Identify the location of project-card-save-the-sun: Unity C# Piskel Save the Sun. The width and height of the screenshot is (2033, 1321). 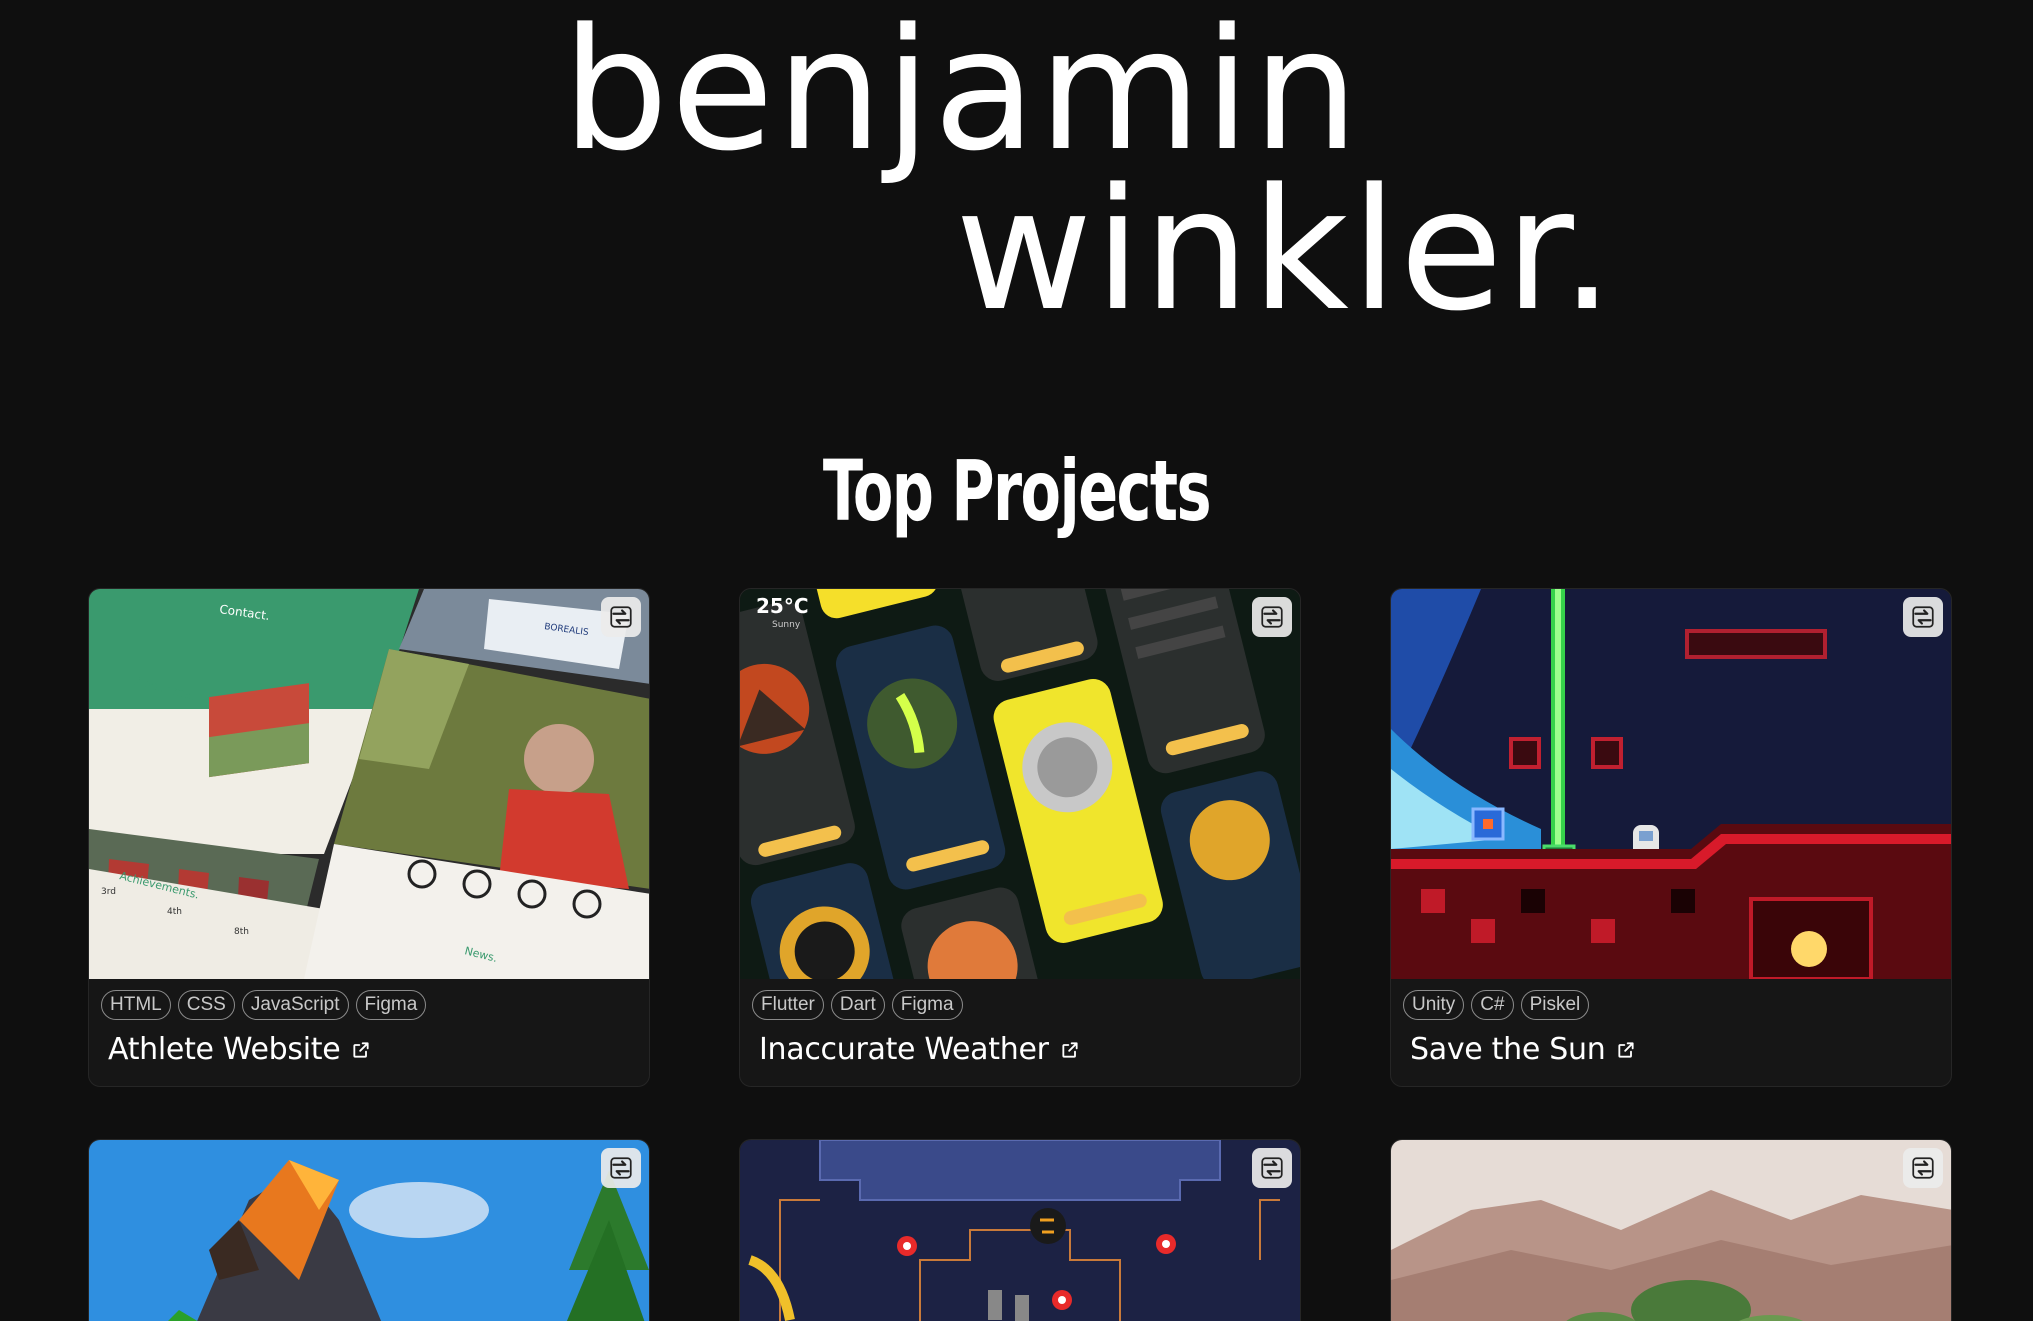
(1671, 837).